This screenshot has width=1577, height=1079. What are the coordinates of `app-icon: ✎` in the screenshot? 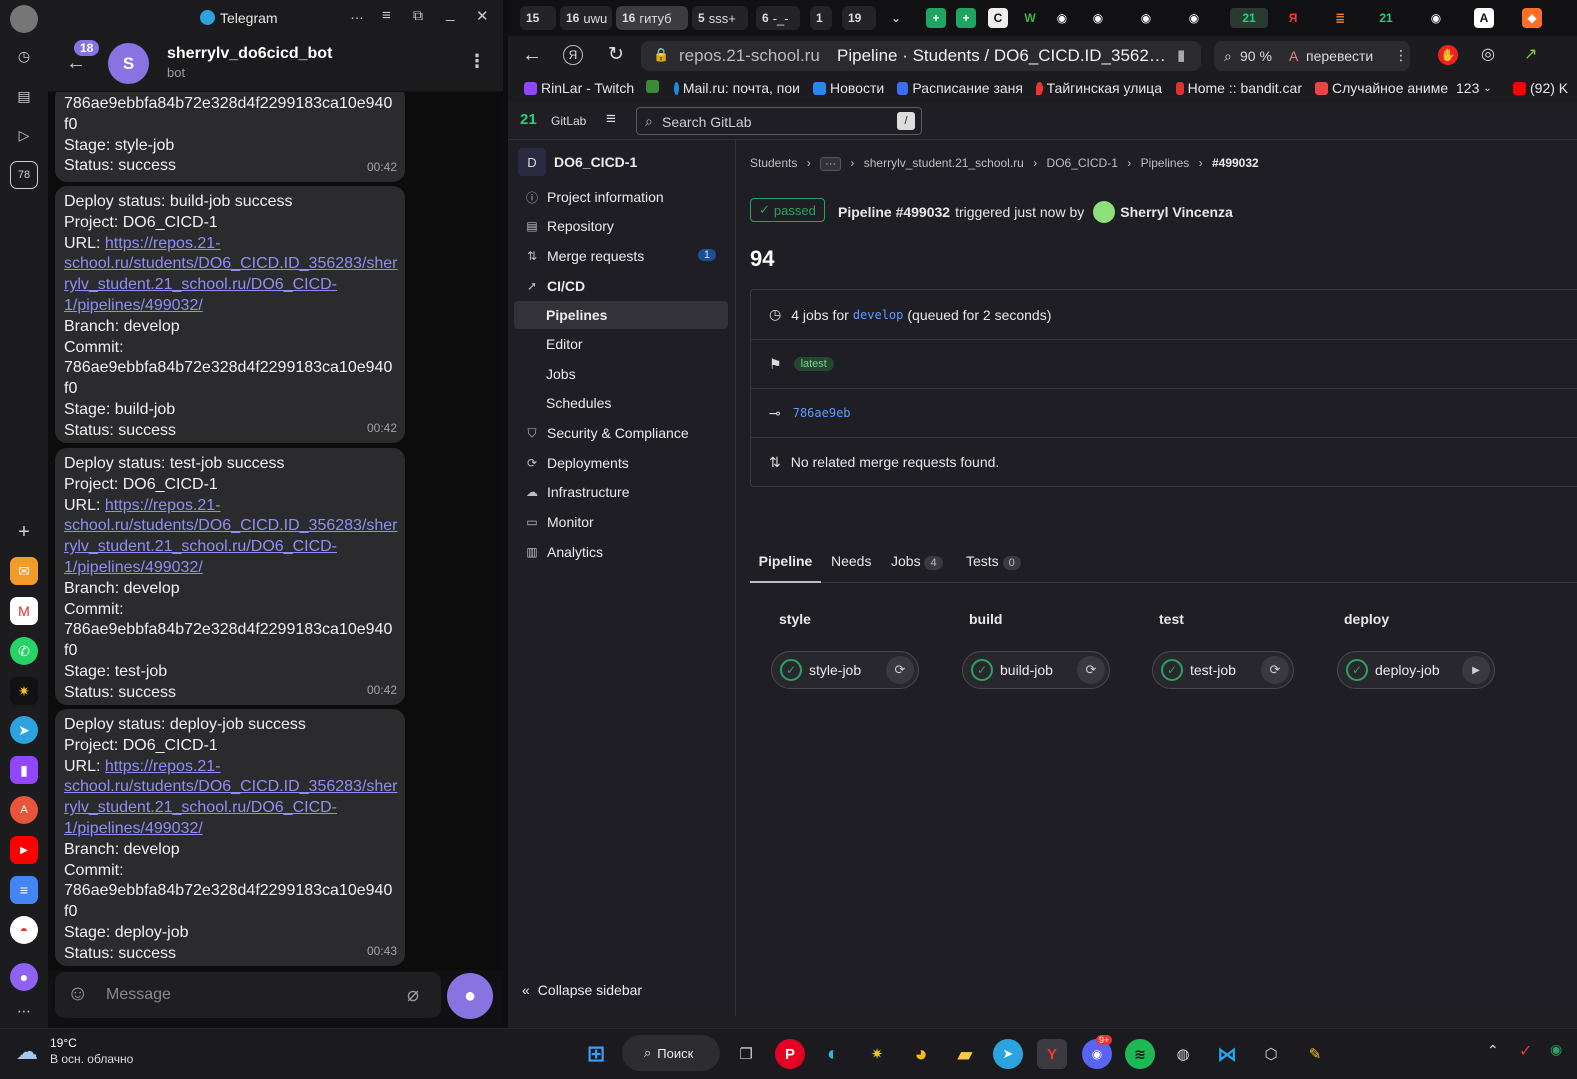 It's located at (1315, 1054).